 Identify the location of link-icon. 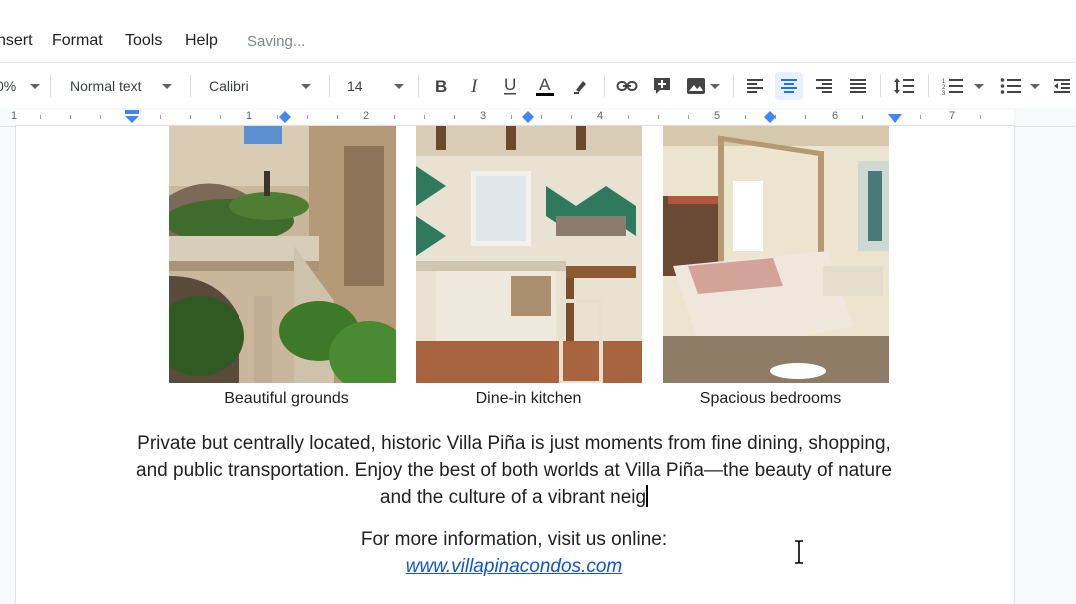
(627, 86).